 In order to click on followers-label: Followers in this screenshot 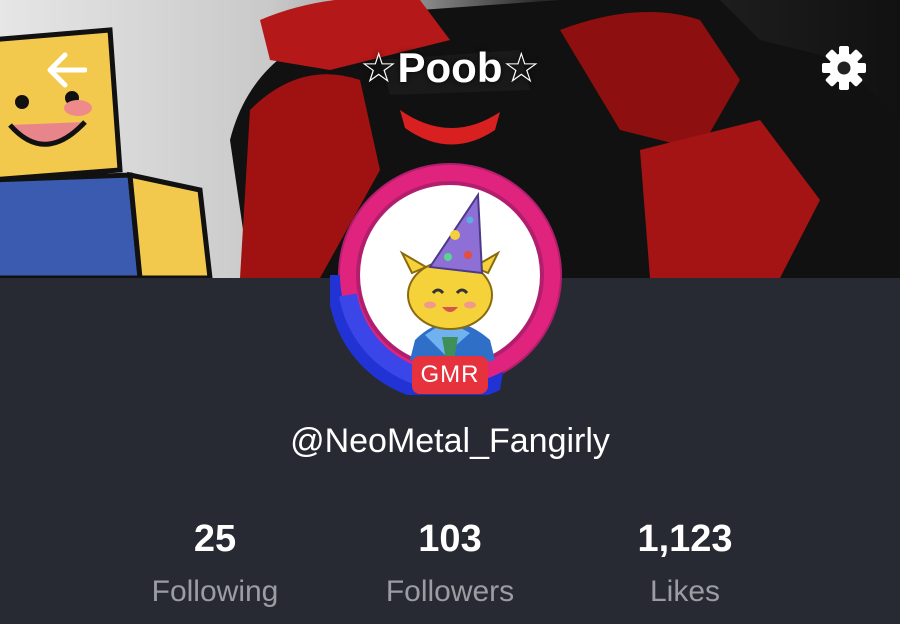, I will do `click(450, 591)`.